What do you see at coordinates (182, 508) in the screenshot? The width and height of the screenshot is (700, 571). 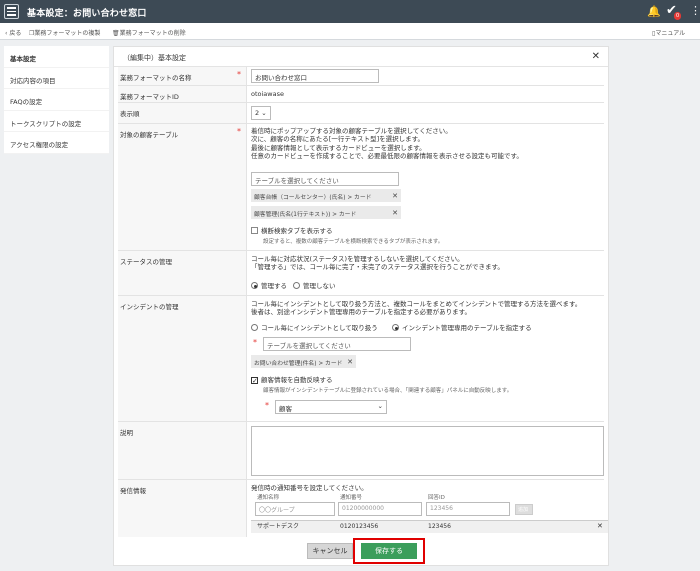 I see `notify-label: 発信情報` at bounding box center [182, 508].